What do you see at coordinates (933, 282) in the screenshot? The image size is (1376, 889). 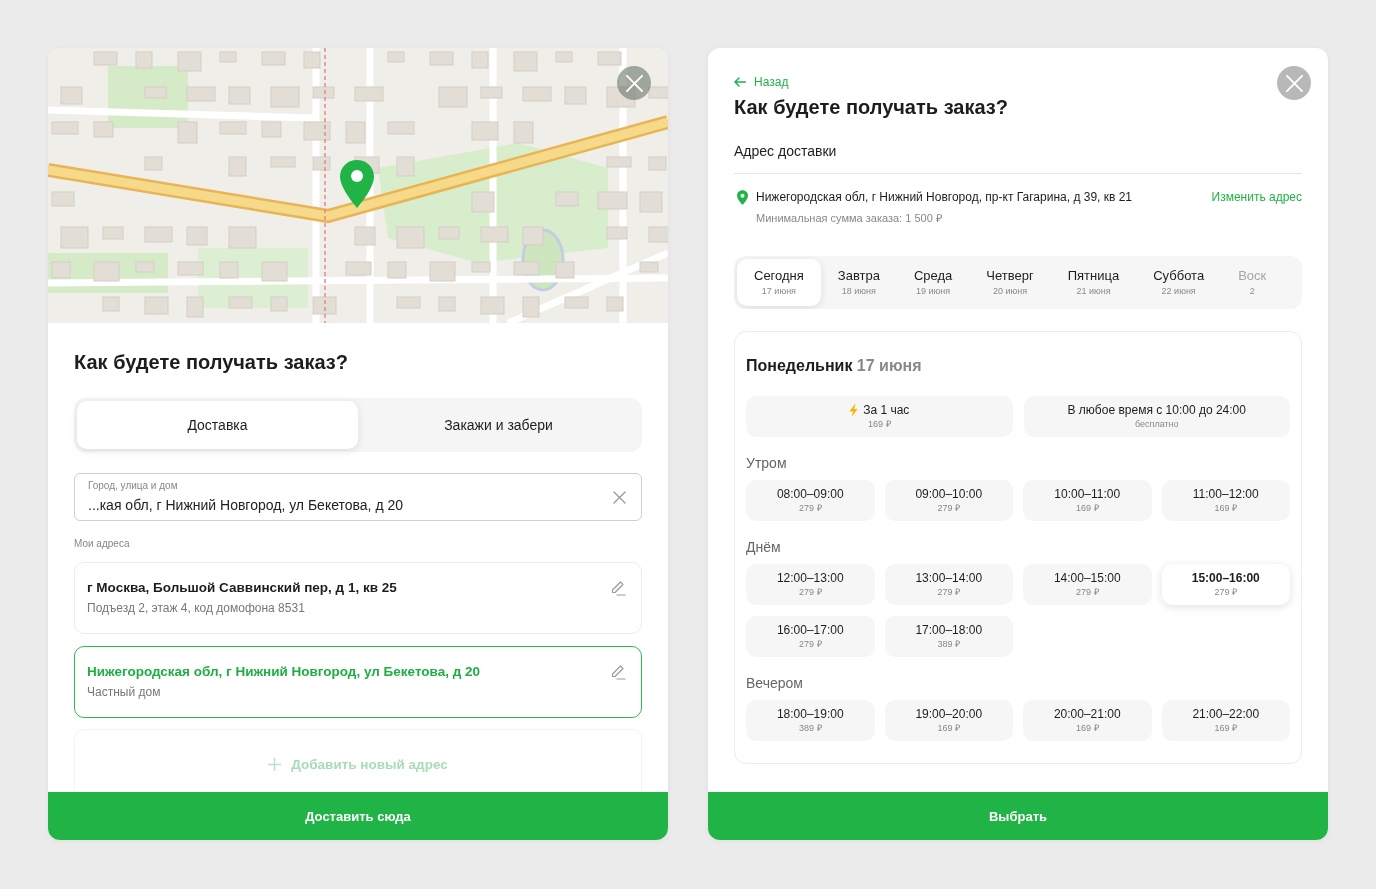 I see `day-tab: Среда 19 июня` at bounding box center [933, 282].